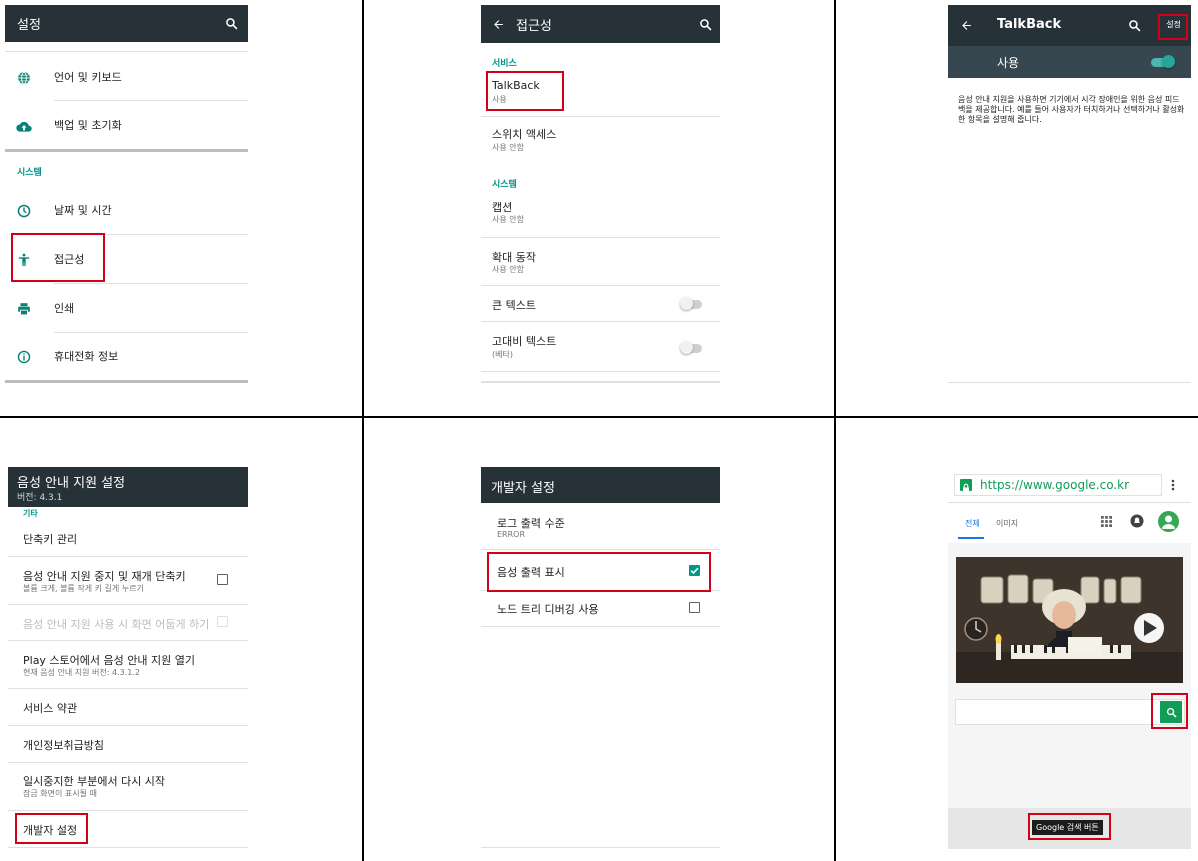  I want to click on settings-item-label: 언어 및 키보드, so click(88, 77).